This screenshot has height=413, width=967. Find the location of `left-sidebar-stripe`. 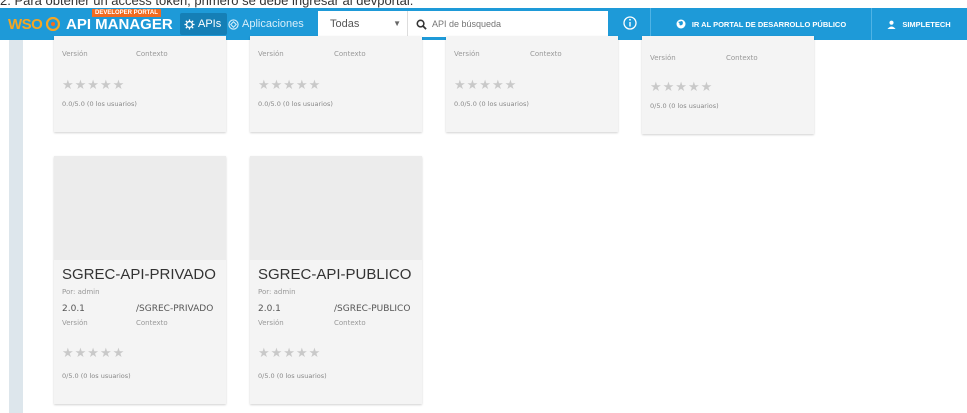

left-sidebar-stripe is located at coordinates (16, 226).